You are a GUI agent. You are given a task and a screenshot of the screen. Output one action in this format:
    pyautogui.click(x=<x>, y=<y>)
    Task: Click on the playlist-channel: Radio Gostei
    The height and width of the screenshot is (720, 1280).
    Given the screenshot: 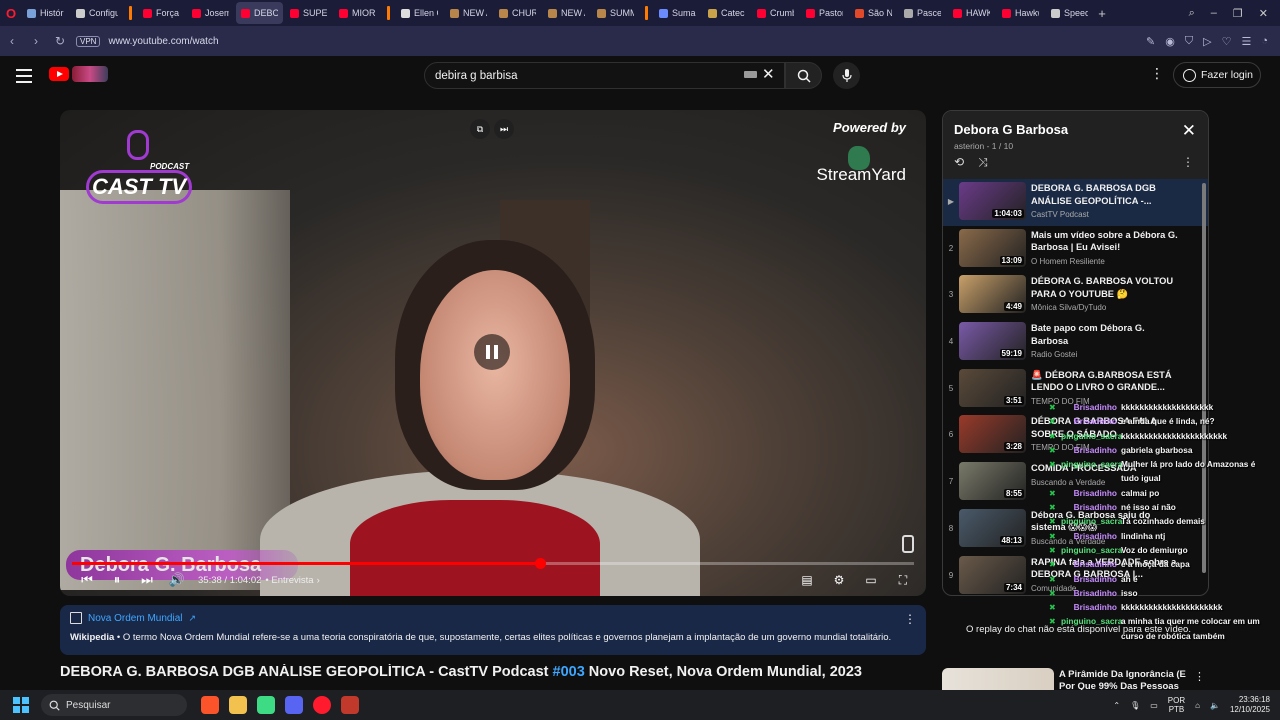 What is the action you would take?
    pyautogui.click(x=1106, y=354)
    